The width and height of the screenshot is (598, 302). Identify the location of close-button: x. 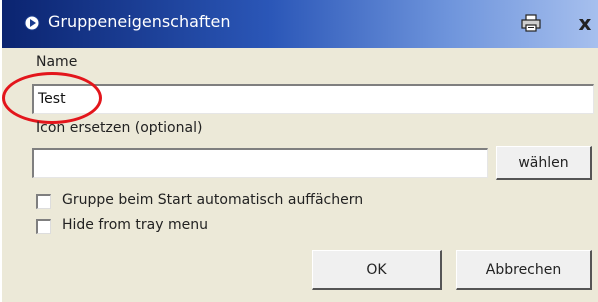
(584, 23).